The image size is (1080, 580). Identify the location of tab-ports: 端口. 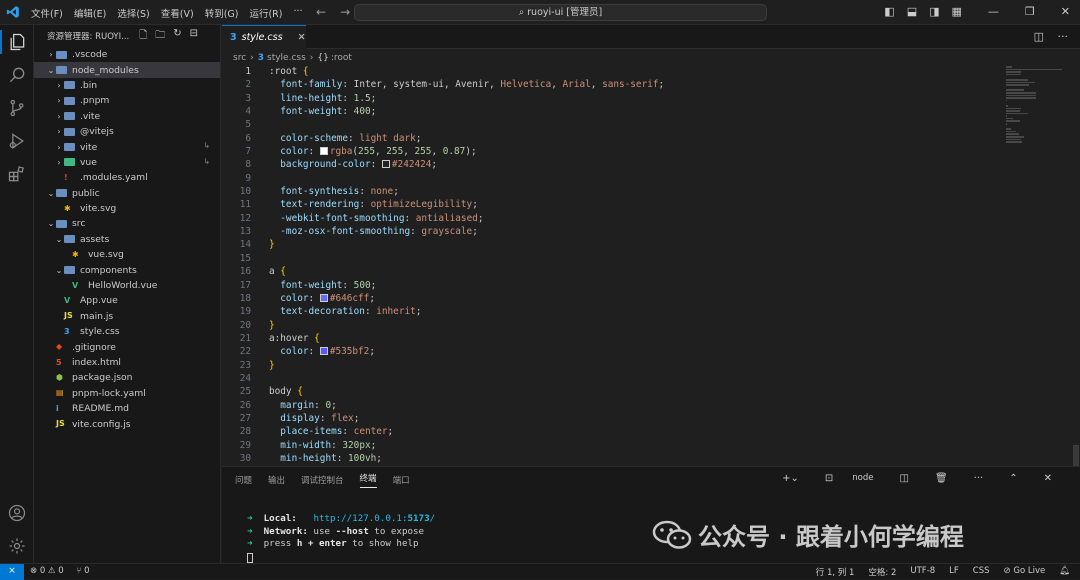
(401, 480).